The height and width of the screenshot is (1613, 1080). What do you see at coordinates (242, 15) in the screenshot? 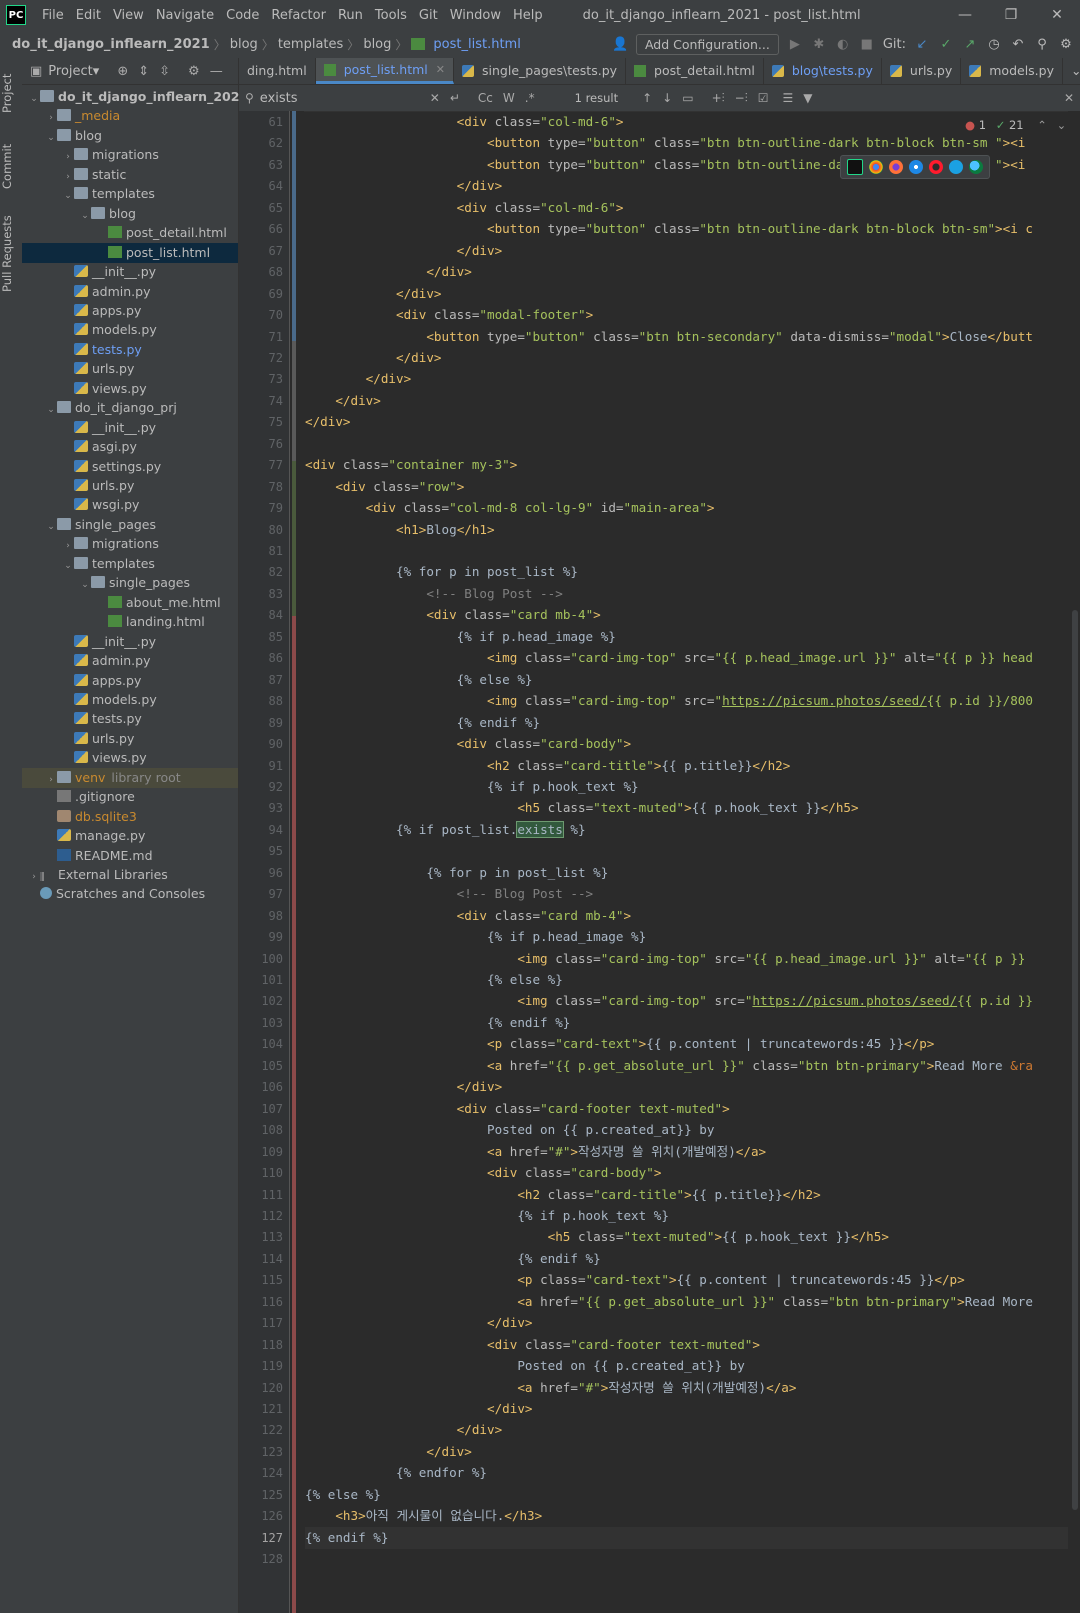
I see `menu-item-code: Code` at bounding box center [242, 15].